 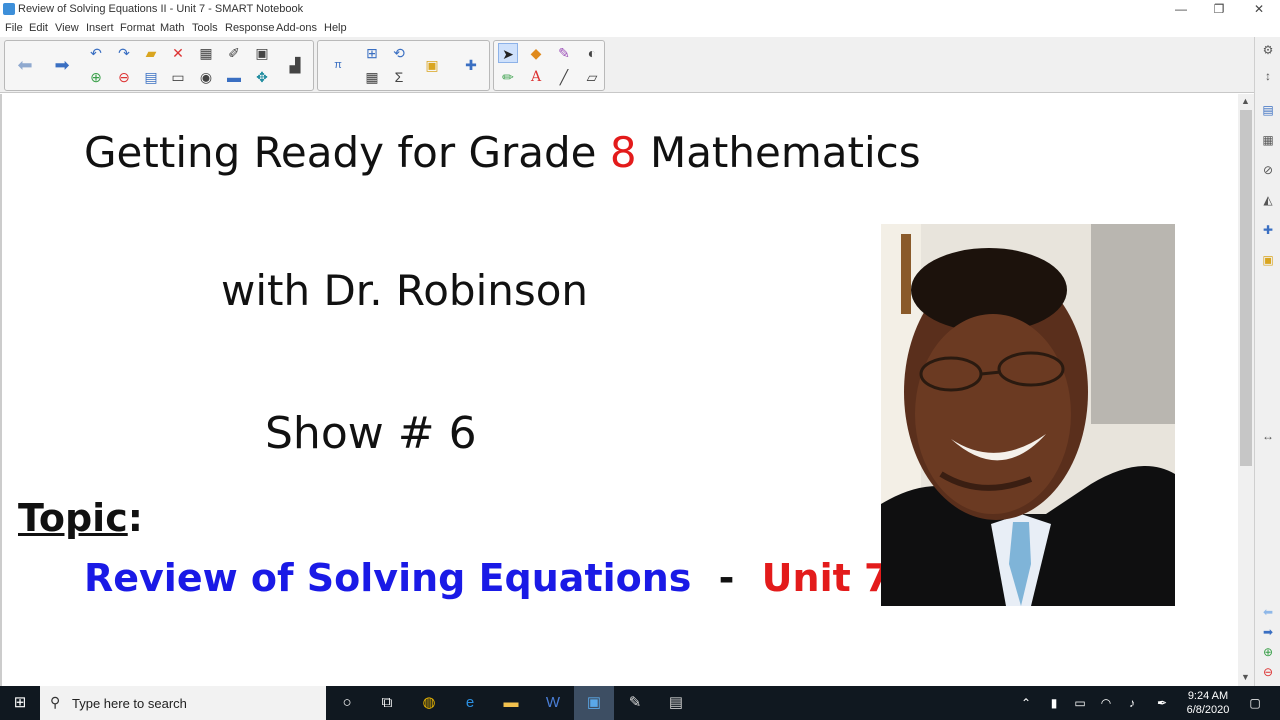 What do you see at coordinates (67, 28) in the screenshot?
I see `menu-view: View` at bounding box center [67, 28].